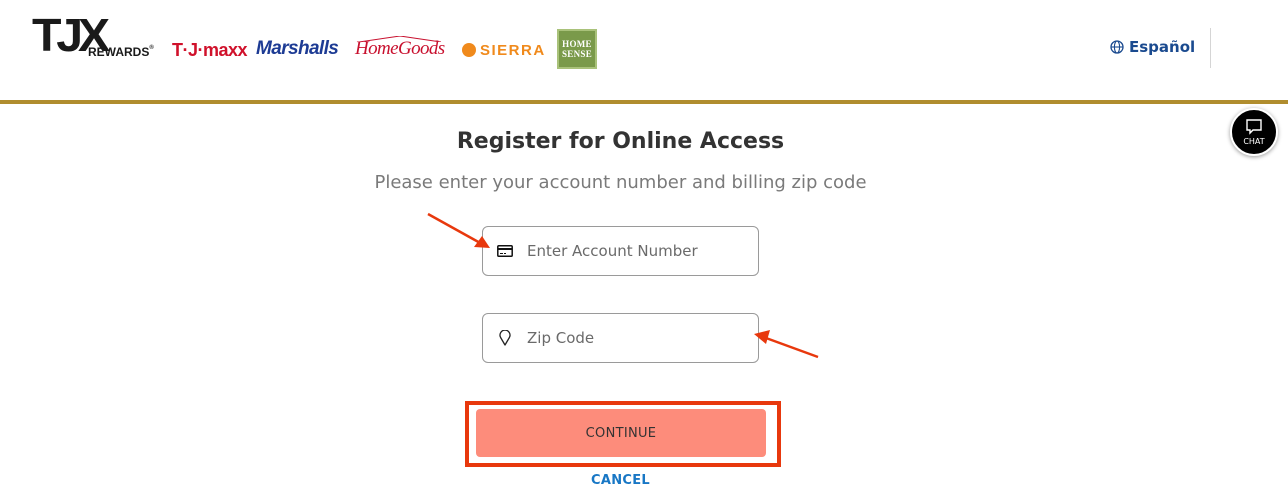 The image size is (1288, 502). What do you see at coordinates (577, 49) in the screenshot?
I see `homesense-logo: HOME SENSE` at bounding box center [577, 49].